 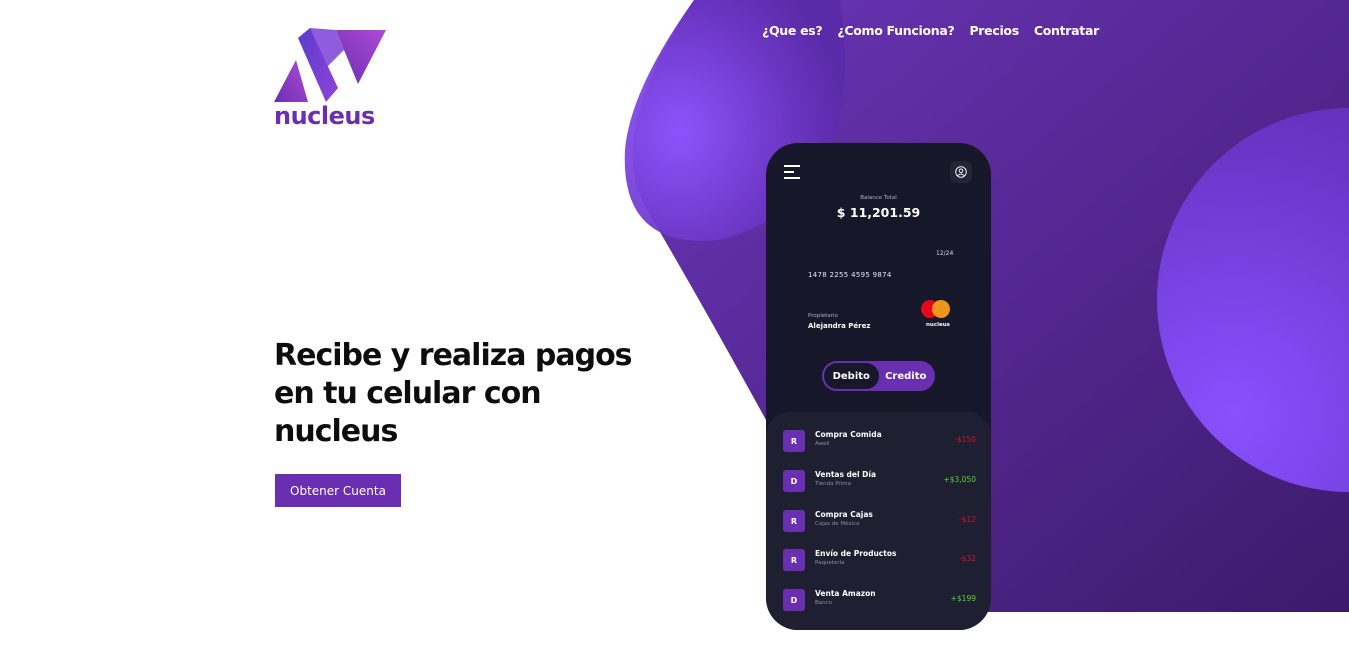 What do you see at coordinates (878, 212) in the screenshot?
I see `balance-value: $ 11,201.59` at bounding box center [878, 212].